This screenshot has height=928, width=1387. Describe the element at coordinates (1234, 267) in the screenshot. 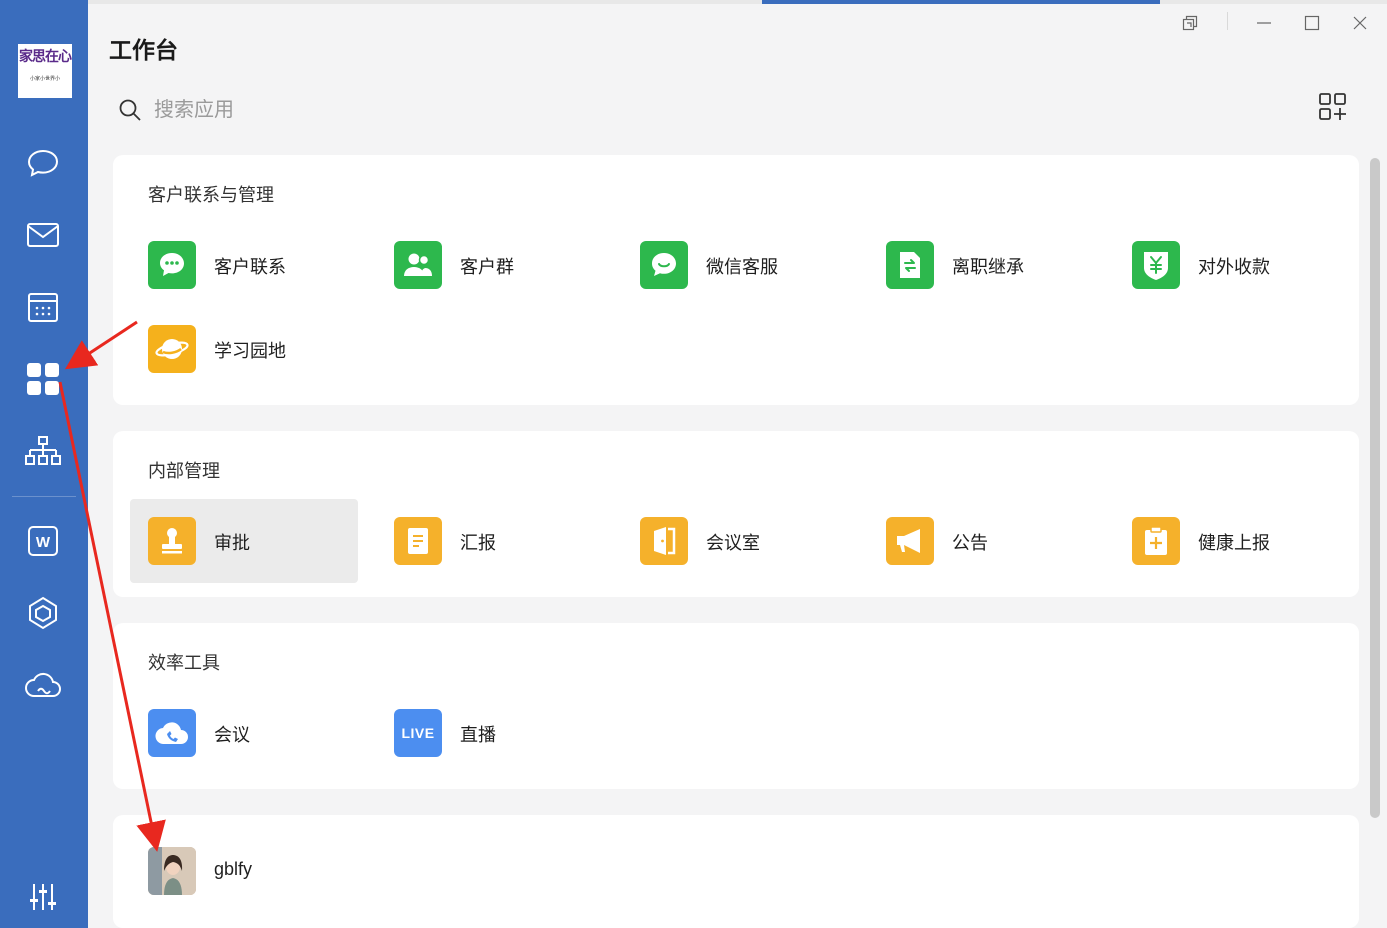

I see `app-label: 对外收款` at that location.